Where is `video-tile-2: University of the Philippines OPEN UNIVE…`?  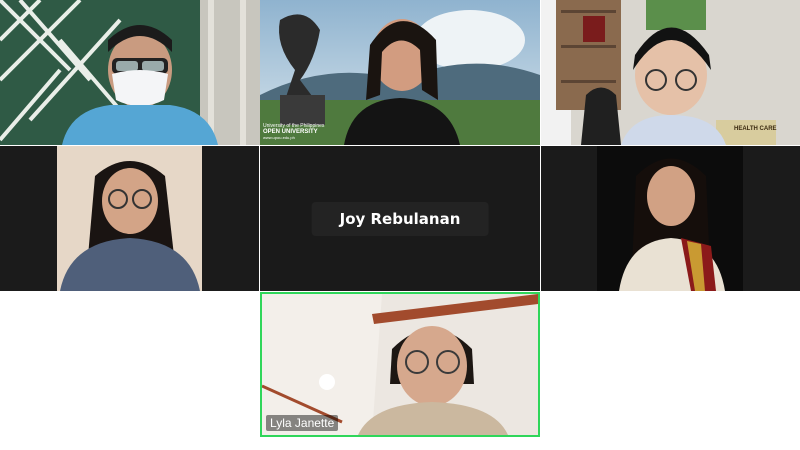 video-tile-2: University of the Philippines OPEN UNIVE… is located at coordinates (400, 72).